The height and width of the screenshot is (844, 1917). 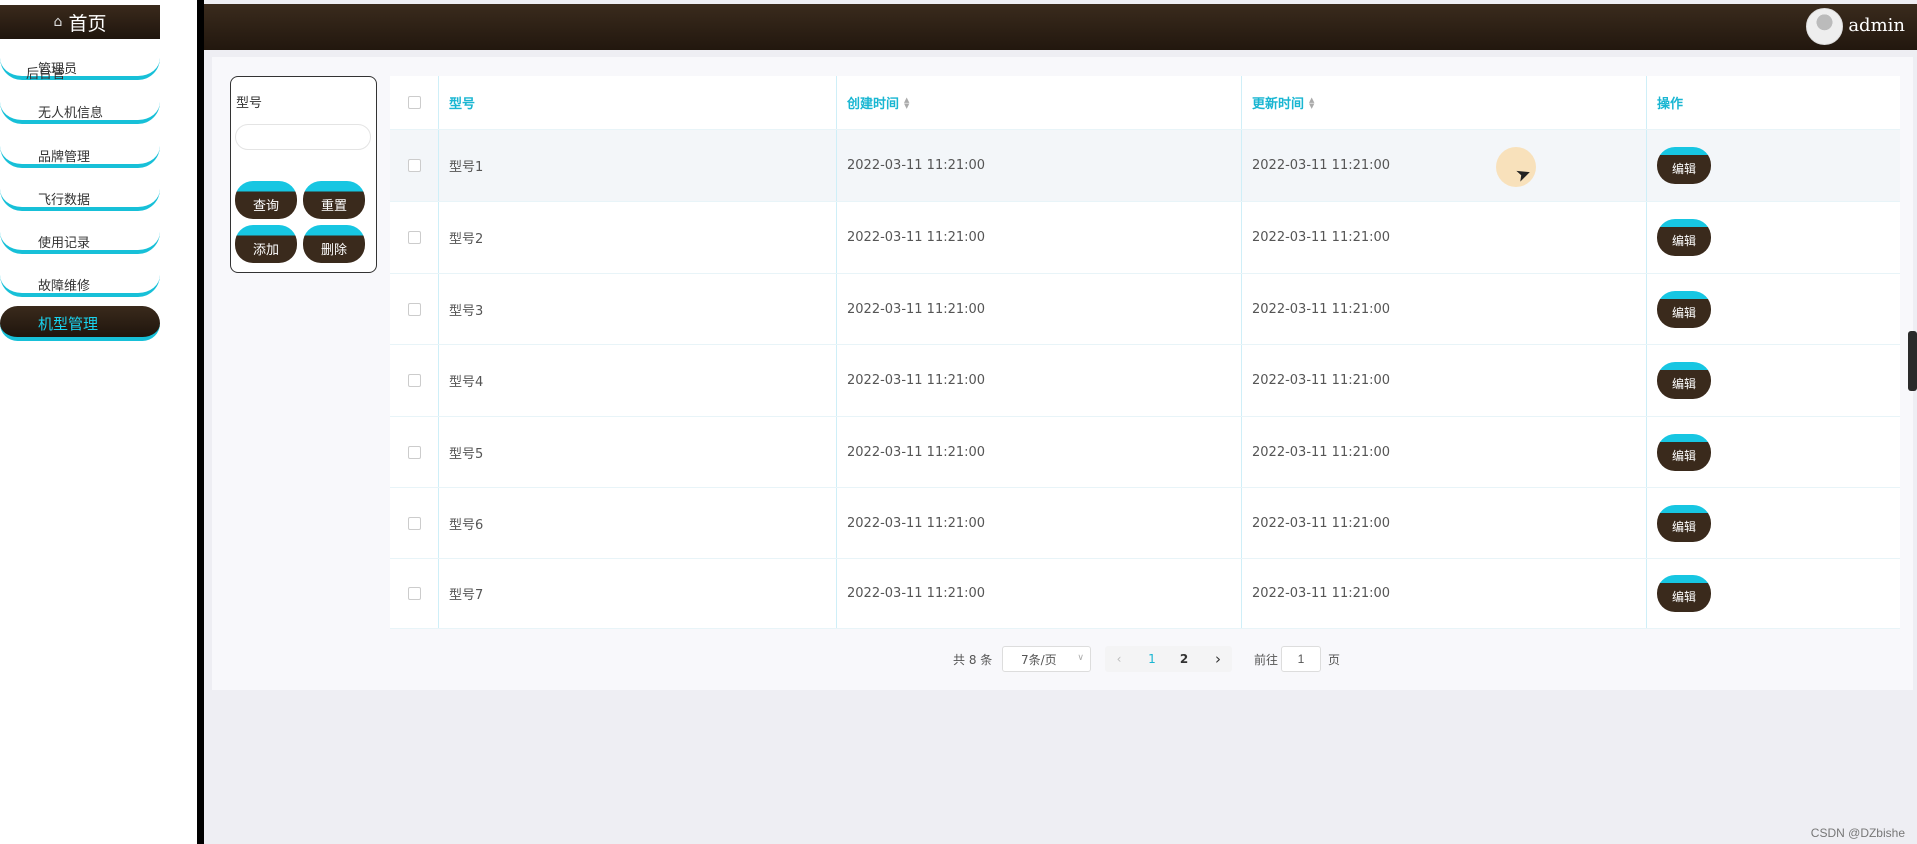 What do you see at coordinates (1670, 104) in the screenshot?
I see `column-header-actions: 操作` at bounding box center [1670, 104].